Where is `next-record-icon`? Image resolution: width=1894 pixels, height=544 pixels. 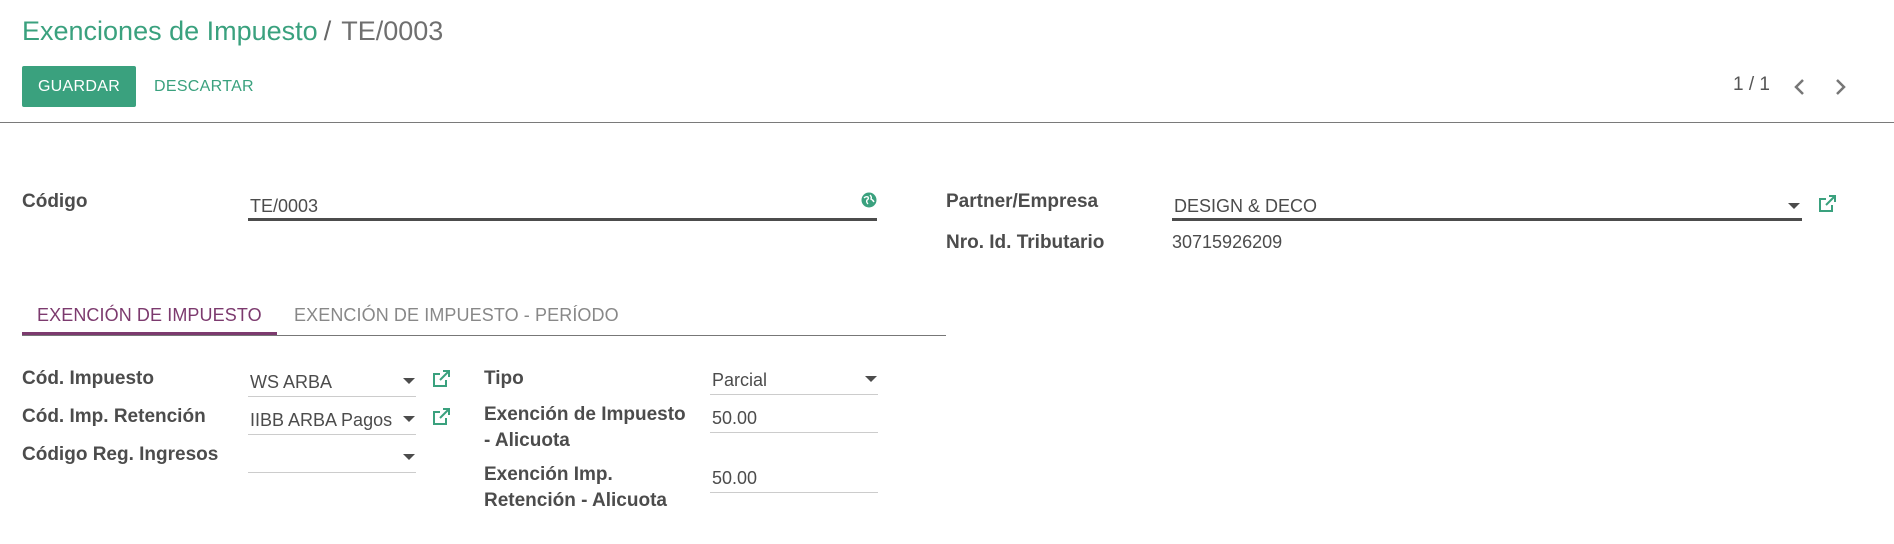
next-record-icon is located at coordinates (1840, 87).